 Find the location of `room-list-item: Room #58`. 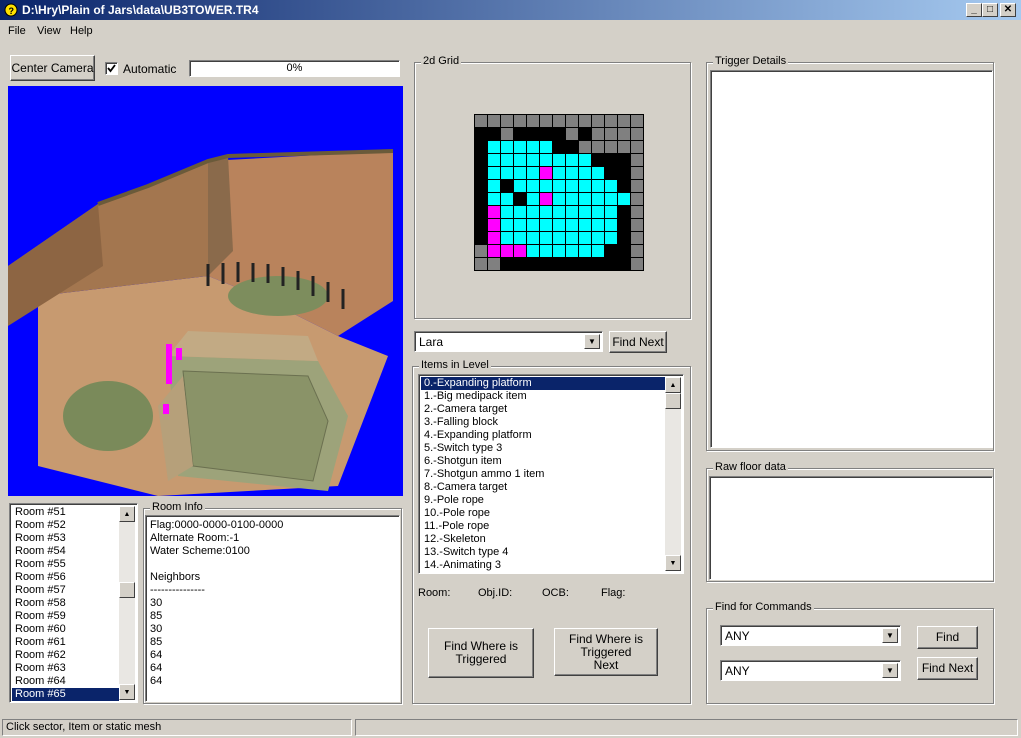

room-list-item: Room #58 is located at coordinates (65, 603).